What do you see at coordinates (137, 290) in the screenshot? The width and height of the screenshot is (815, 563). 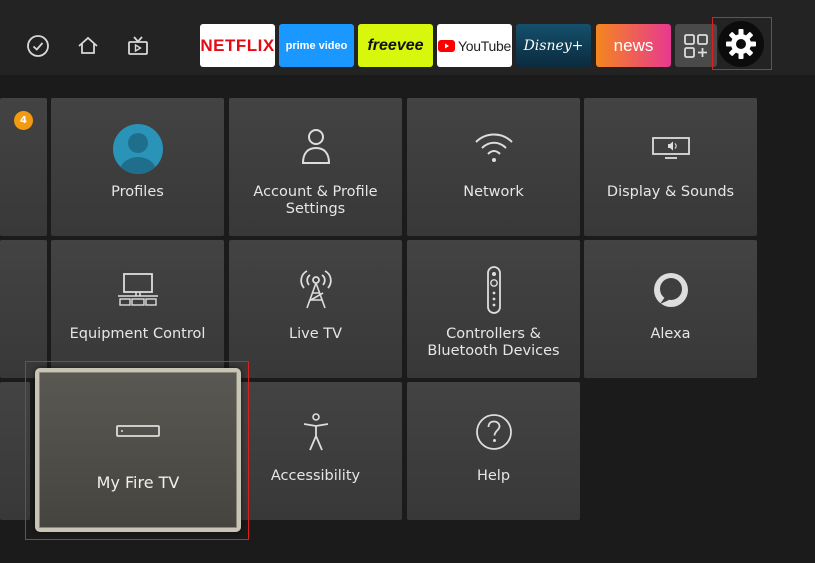 I see `monitor-equipment-icon` at bounding box center [137, 290].